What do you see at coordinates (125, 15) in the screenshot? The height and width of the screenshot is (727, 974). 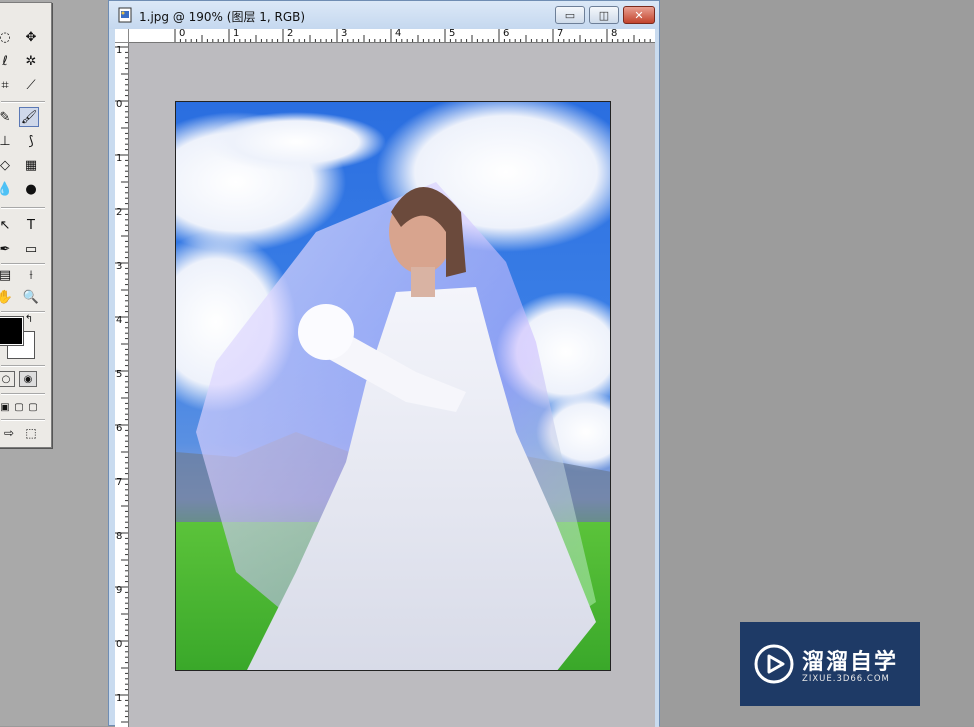 I see `photoshop-document-icon` at bounding box center [125, 15].